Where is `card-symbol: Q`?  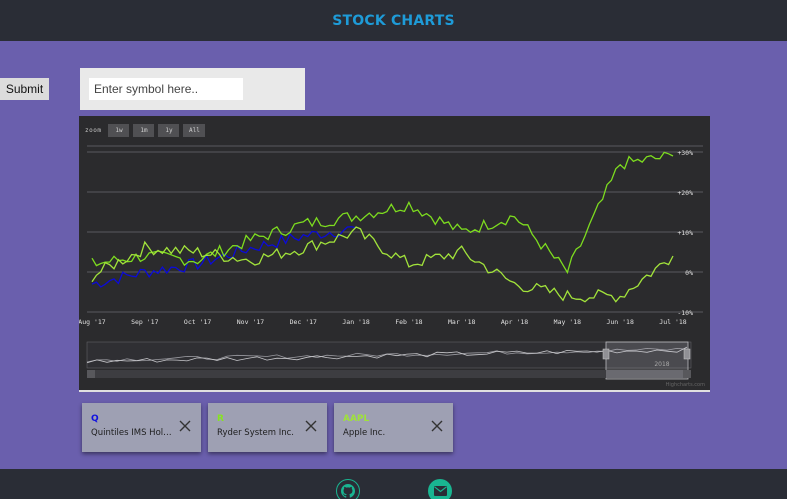 card-symbol: Q is located at coordinates (95, 419).